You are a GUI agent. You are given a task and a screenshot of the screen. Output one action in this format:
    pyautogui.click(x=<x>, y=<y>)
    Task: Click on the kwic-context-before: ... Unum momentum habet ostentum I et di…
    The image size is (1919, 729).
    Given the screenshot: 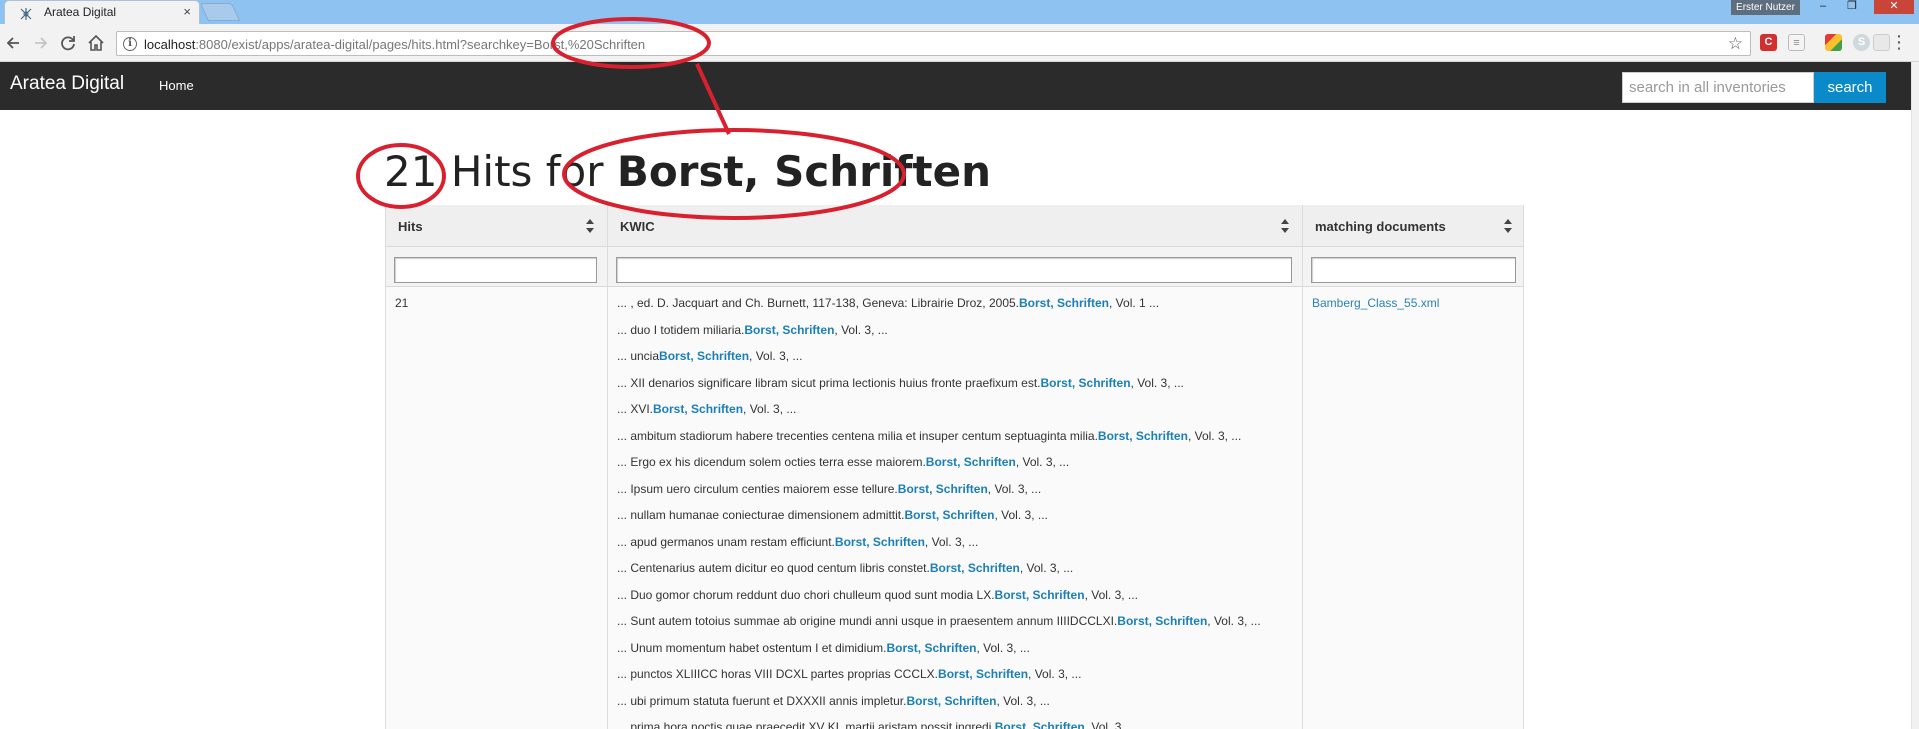 What is the action you would take?
    pyautogui.click(x=752, y=647)
    